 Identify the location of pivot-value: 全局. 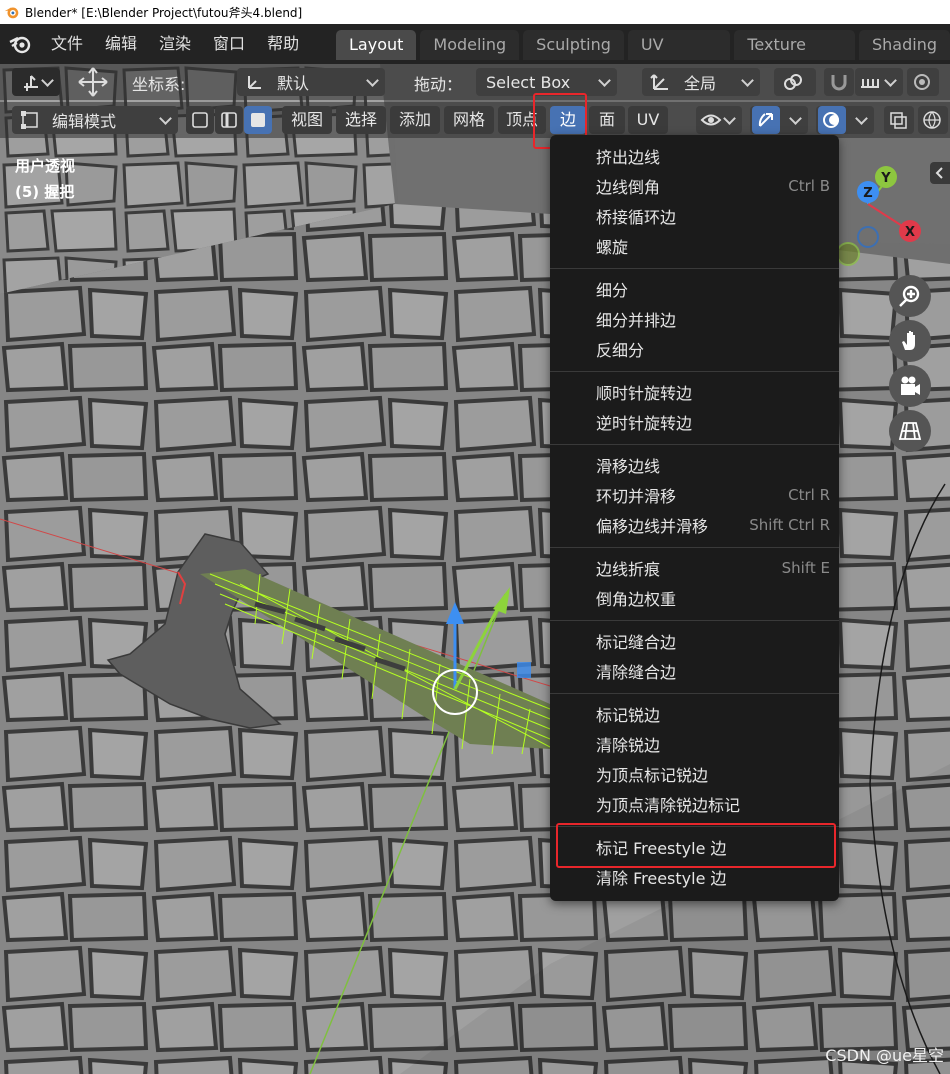
(700, 83).